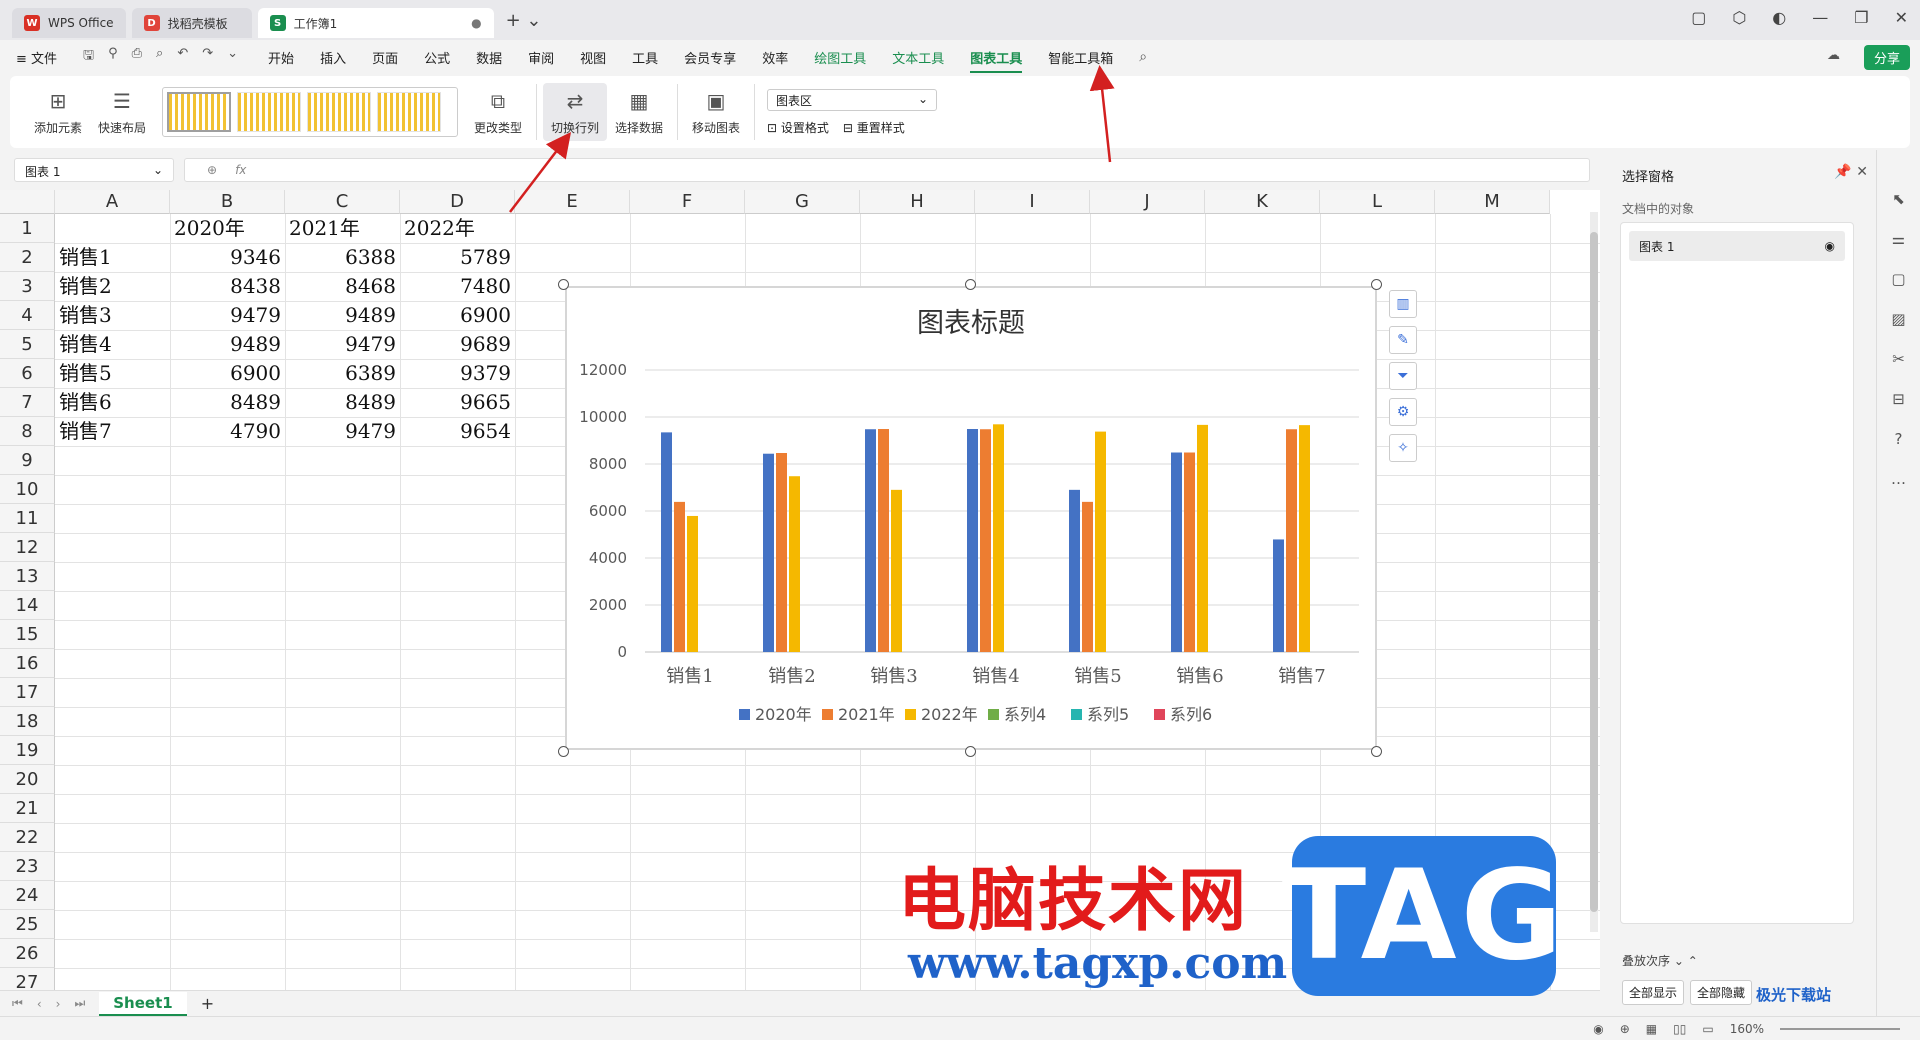 This screenshot has width=1920, height=1040. Describe the element at coordinates (1794, 995) in the screenshot. I see `corner-logo: 极光下载站` at that location.